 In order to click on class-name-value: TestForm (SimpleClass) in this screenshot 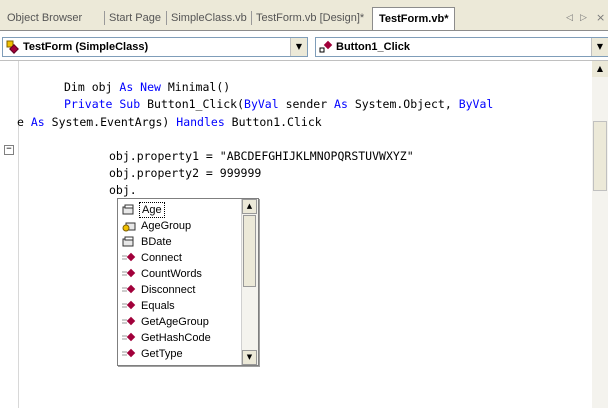, I will do `click(86, 47)`.